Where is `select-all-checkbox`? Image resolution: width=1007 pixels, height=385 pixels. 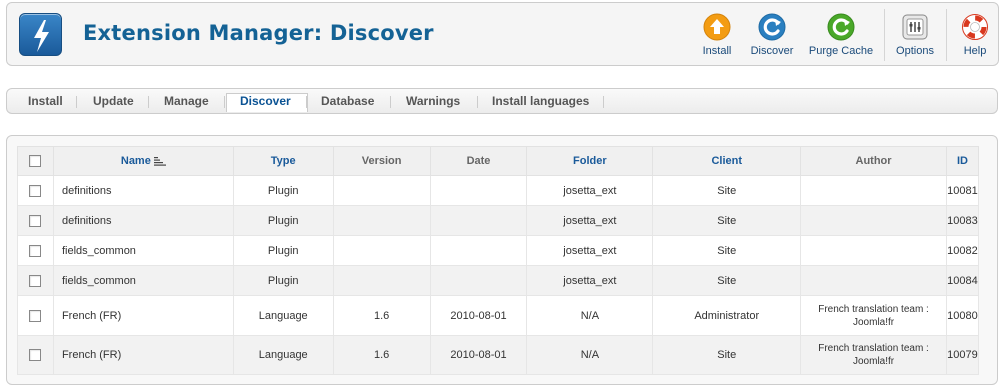 select-all-checkbox is located at coordinates (35, 161).